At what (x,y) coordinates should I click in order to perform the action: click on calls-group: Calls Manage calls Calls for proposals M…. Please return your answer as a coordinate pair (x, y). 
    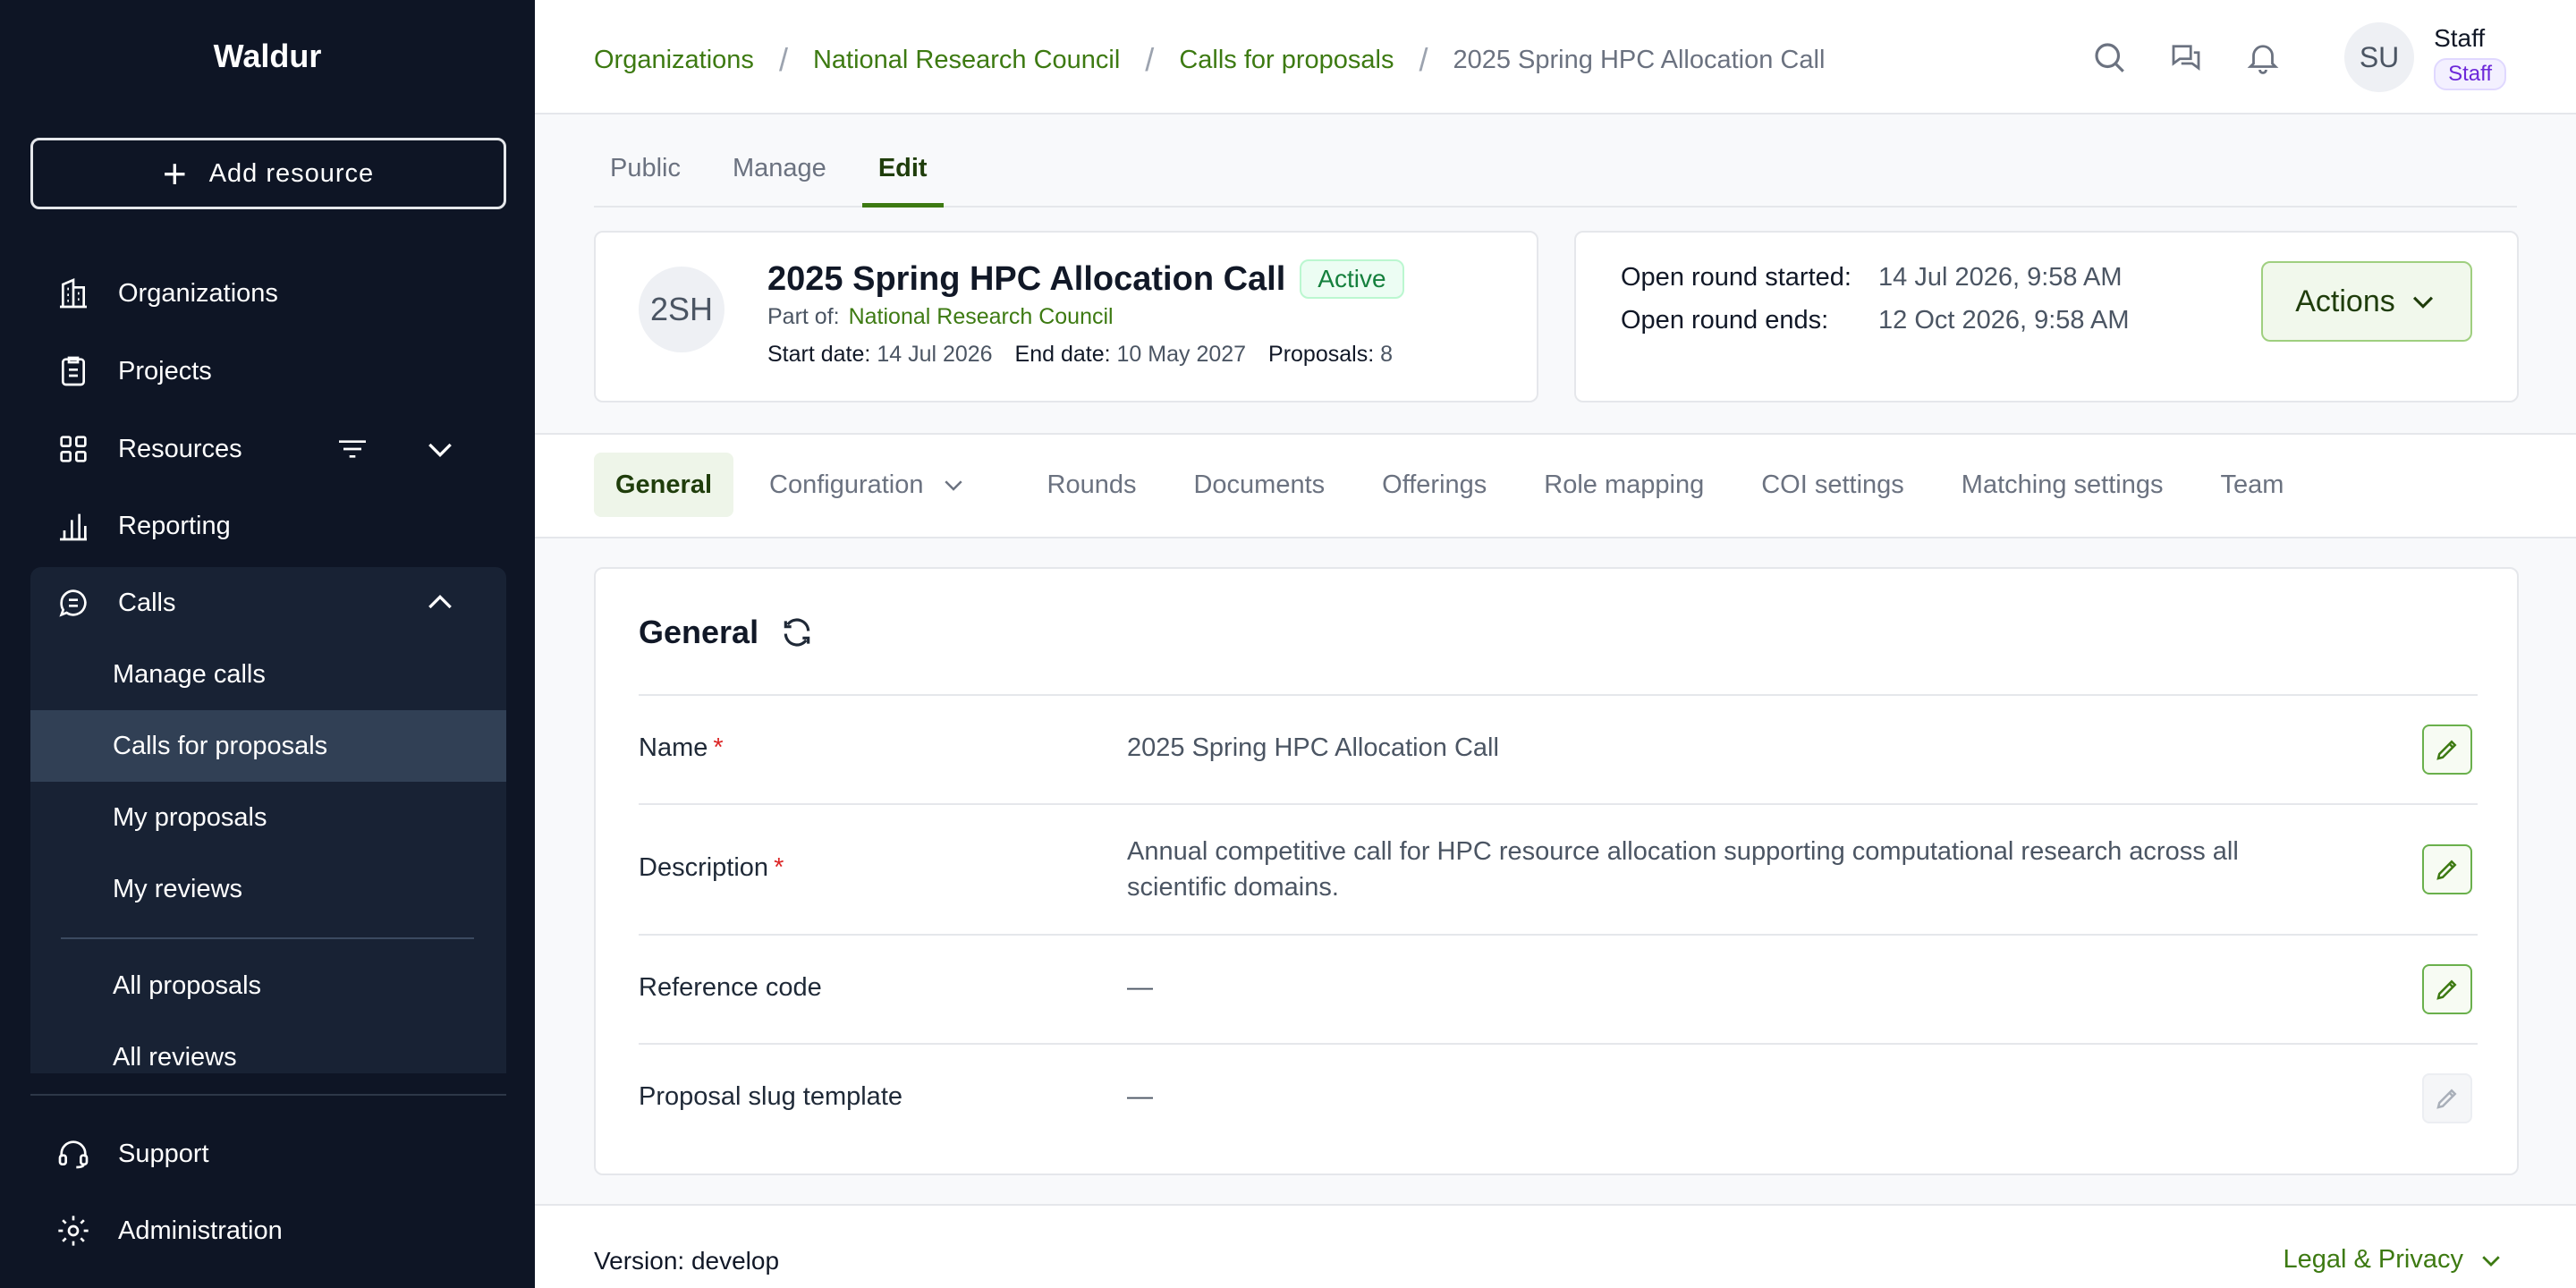
    Looking at the image, I should click on (268, 820).